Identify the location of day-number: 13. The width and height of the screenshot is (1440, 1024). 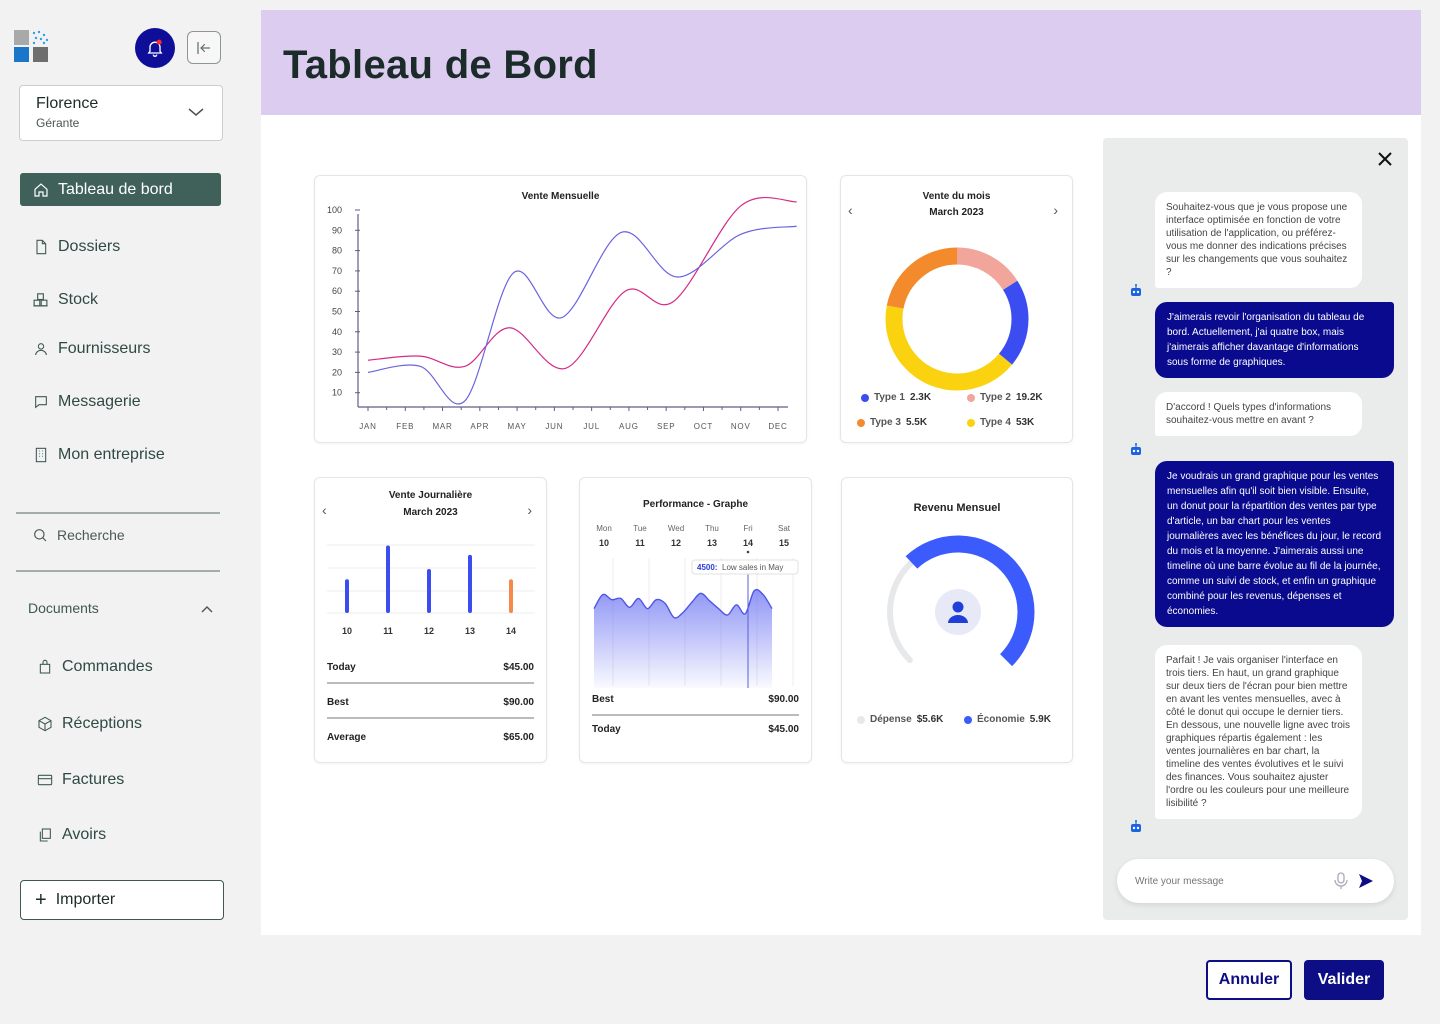
(712, 543).